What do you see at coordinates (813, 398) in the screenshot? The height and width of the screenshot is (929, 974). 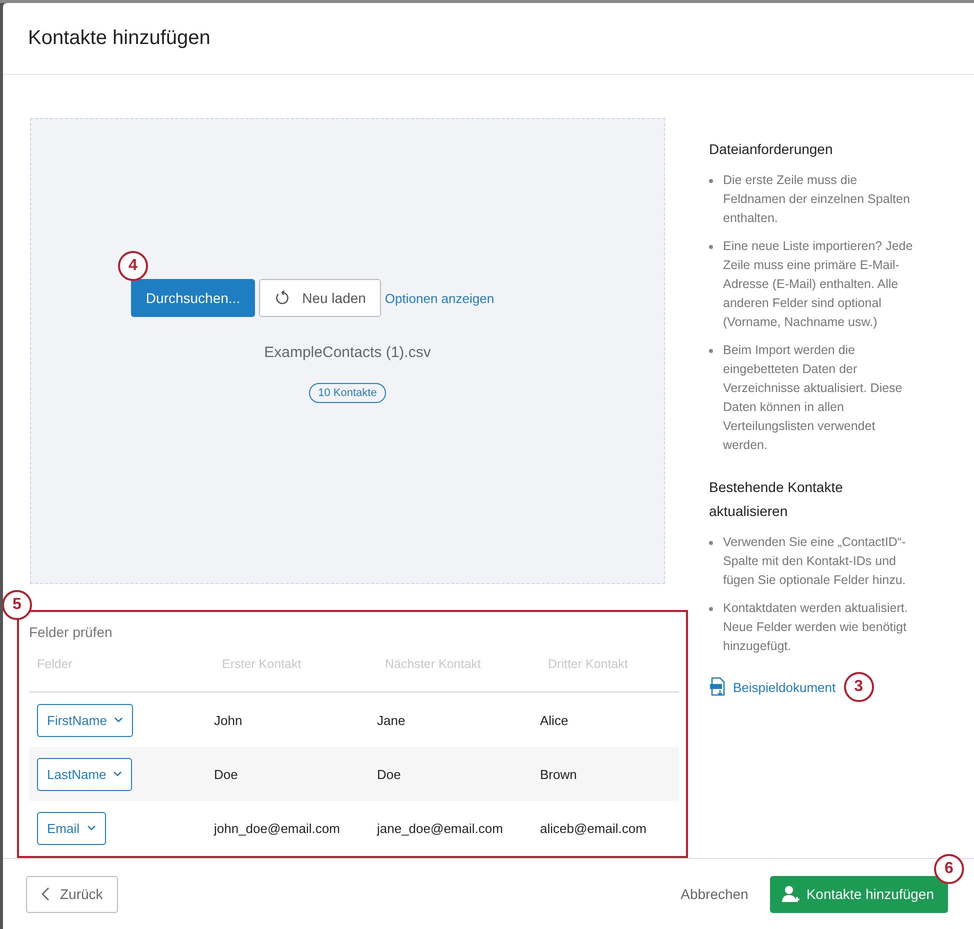 I see `requirement-text: Beim Import werden die eingebetteten Daten der Verzeichnisse aktualisiert. Diese Daten können in allen Verteilungslisten verwendet werden.` at bounding box center [813, 398].